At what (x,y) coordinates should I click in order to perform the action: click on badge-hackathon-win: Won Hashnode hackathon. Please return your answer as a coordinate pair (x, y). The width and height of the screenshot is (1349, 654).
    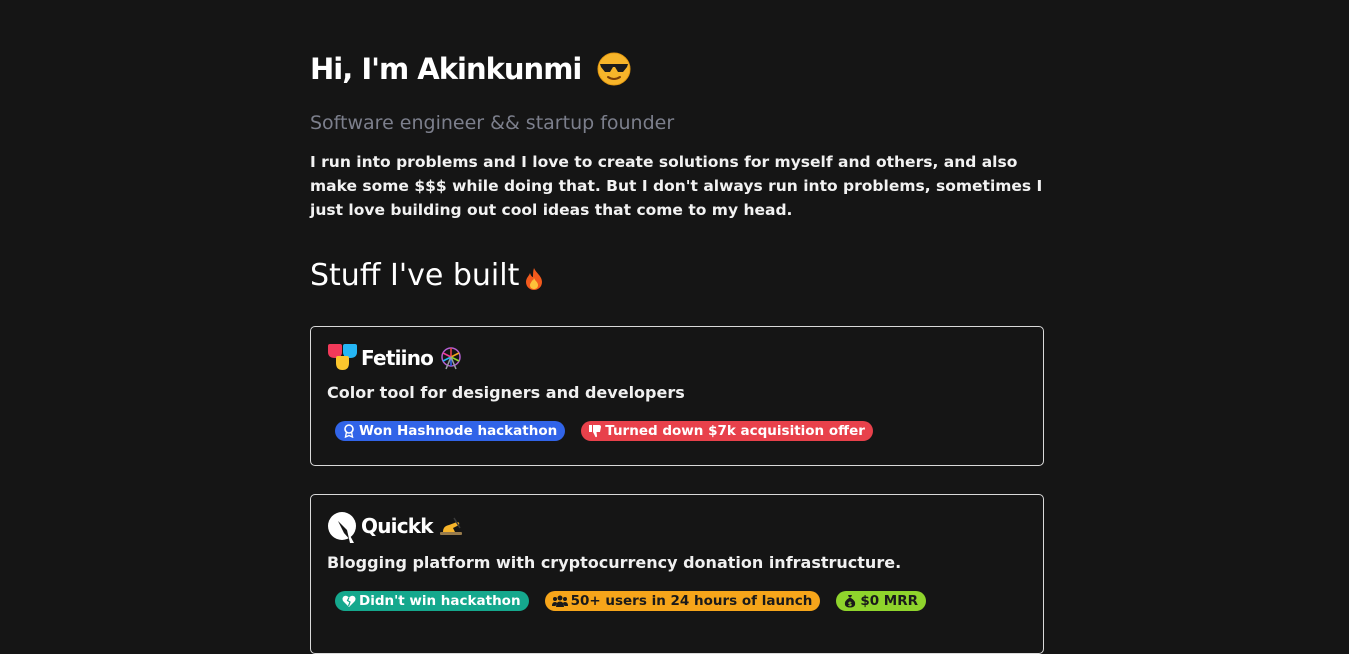
    Looking at the image, I should click on (450, 431).